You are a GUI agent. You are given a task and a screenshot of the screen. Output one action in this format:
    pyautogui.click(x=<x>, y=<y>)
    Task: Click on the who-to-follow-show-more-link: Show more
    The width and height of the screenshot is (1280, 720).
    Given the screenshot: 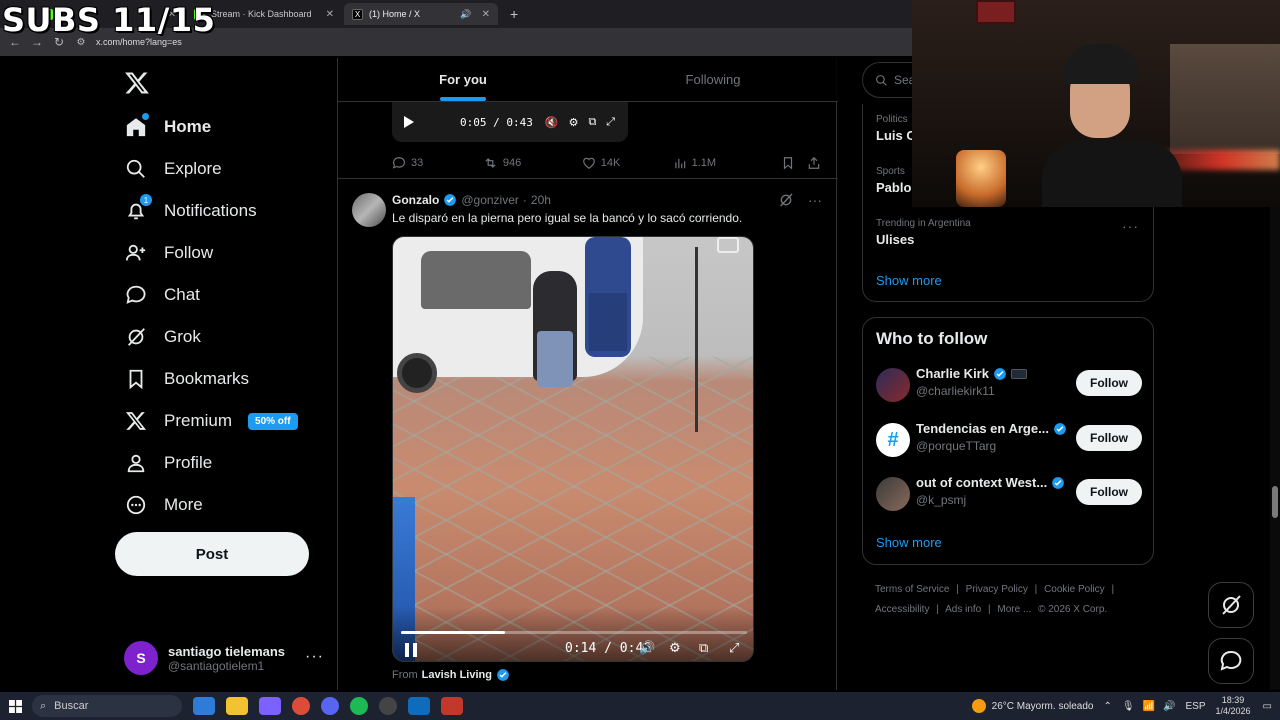 What is the action you would take?
    pyautogui.click(x=909, y=542)
    